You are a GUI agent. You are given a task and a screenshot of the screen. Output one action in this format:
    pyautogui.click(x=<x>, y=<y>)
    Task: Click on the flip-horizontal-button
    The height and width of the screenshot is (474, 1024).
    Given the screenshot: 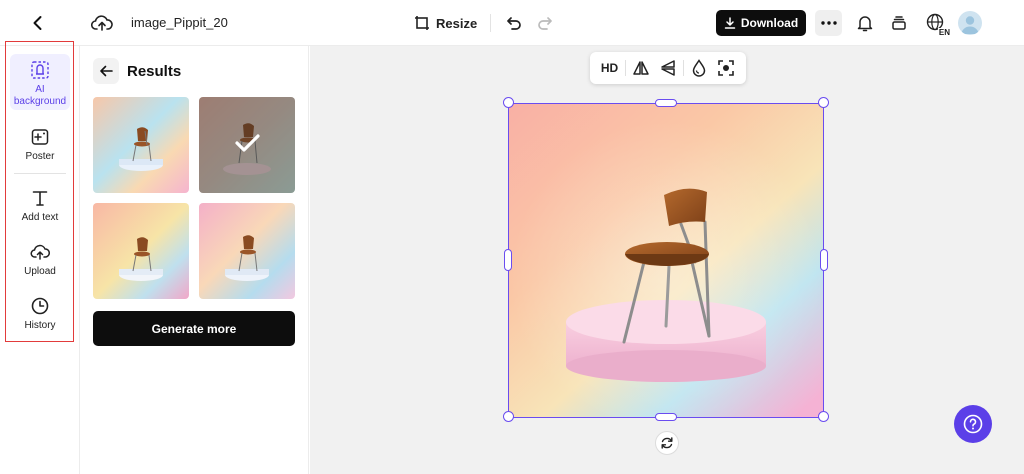 What is the action you would take?
    pyautogui.click(x=641, y=68)
    